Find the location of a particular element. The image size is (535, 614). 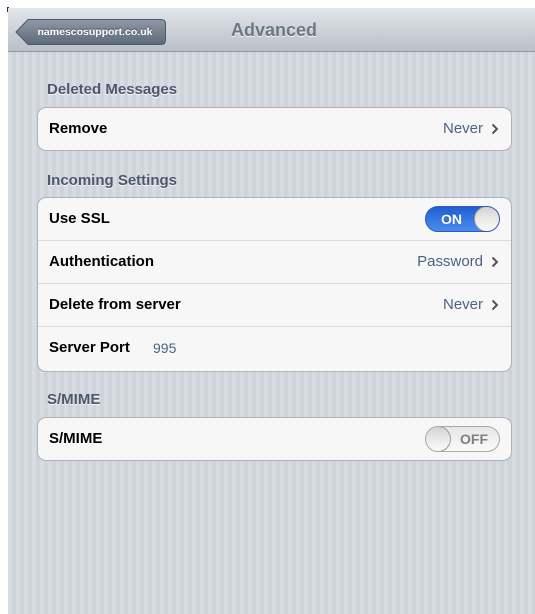

use-ssl-toggle: ON is located at coordinates (462, 219).